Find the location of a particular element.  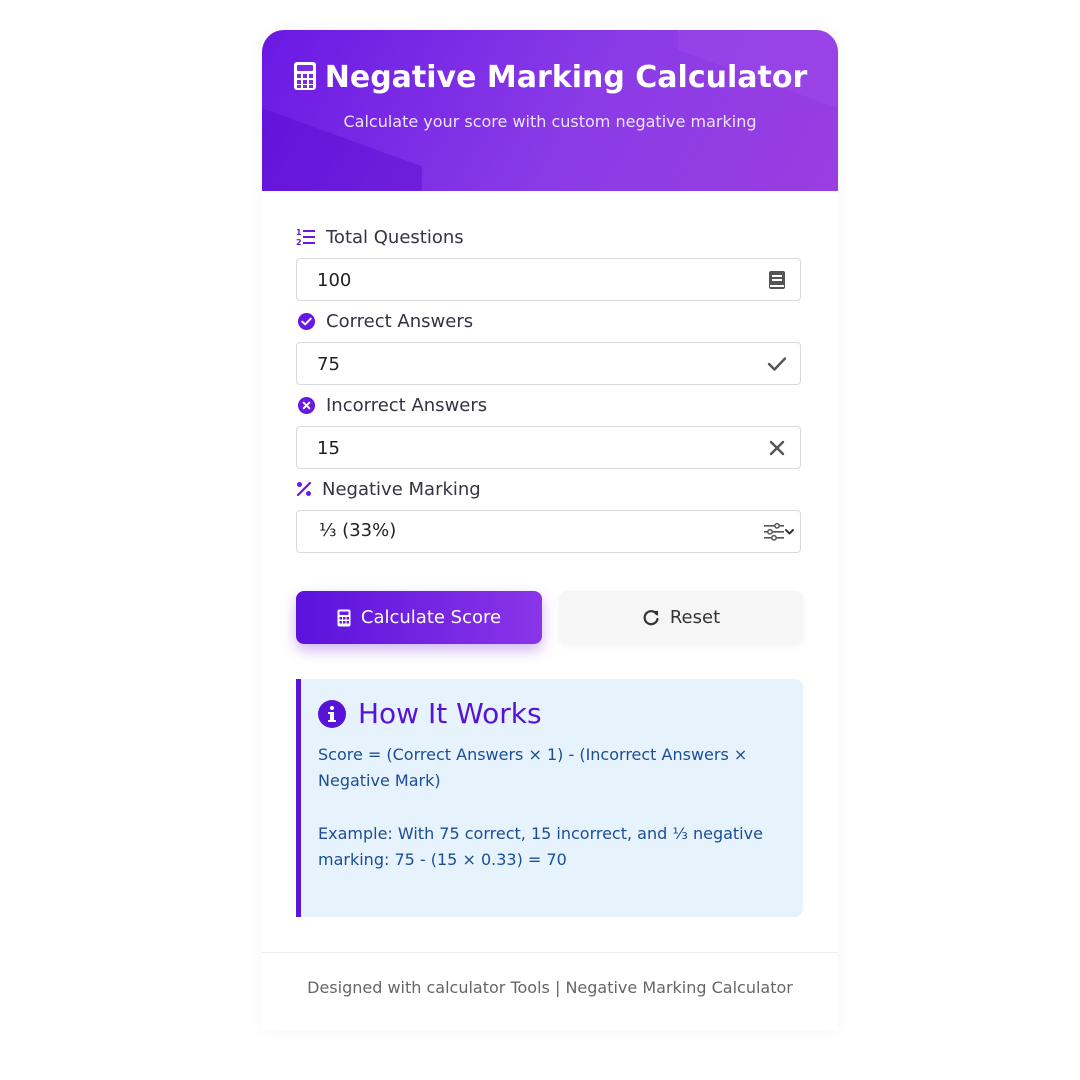

info-heading: How It Works is located at coordinates (430, 713).